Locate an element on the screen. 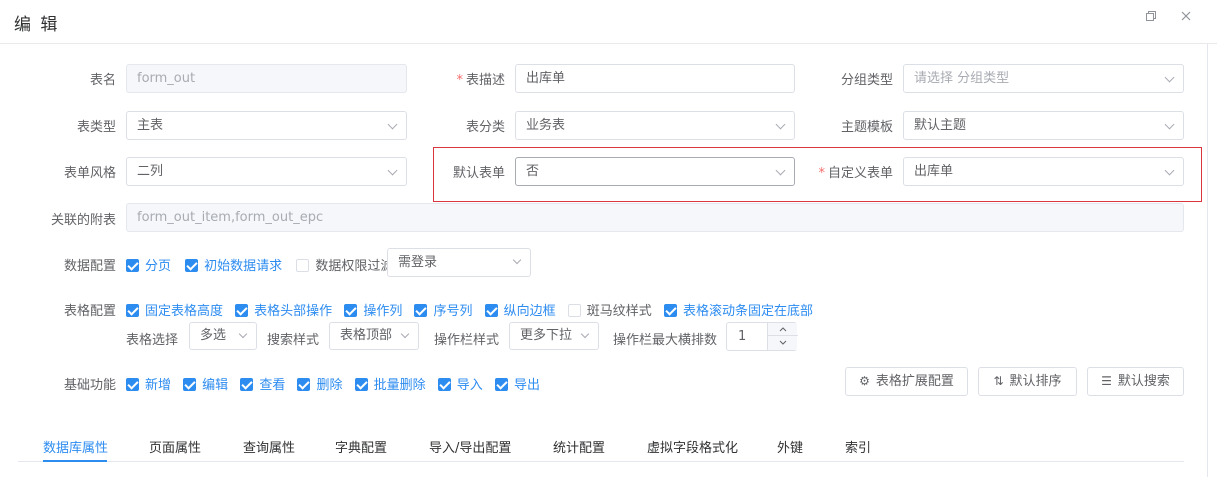  search-list-icon: ☰ is located at coordinates (1106, 381).